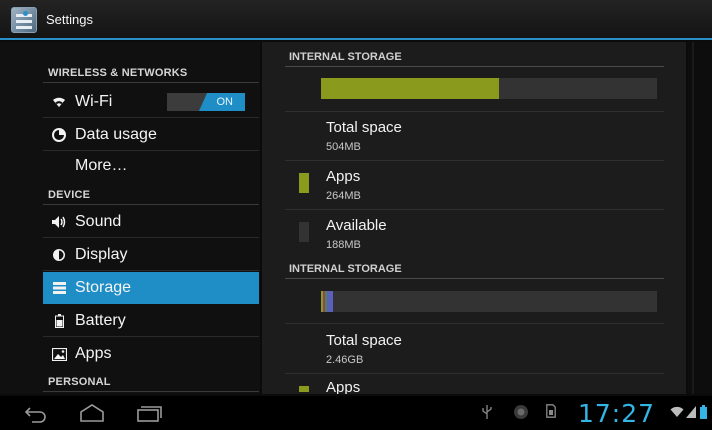  I want to click on scrollbar, so click(700, 218).